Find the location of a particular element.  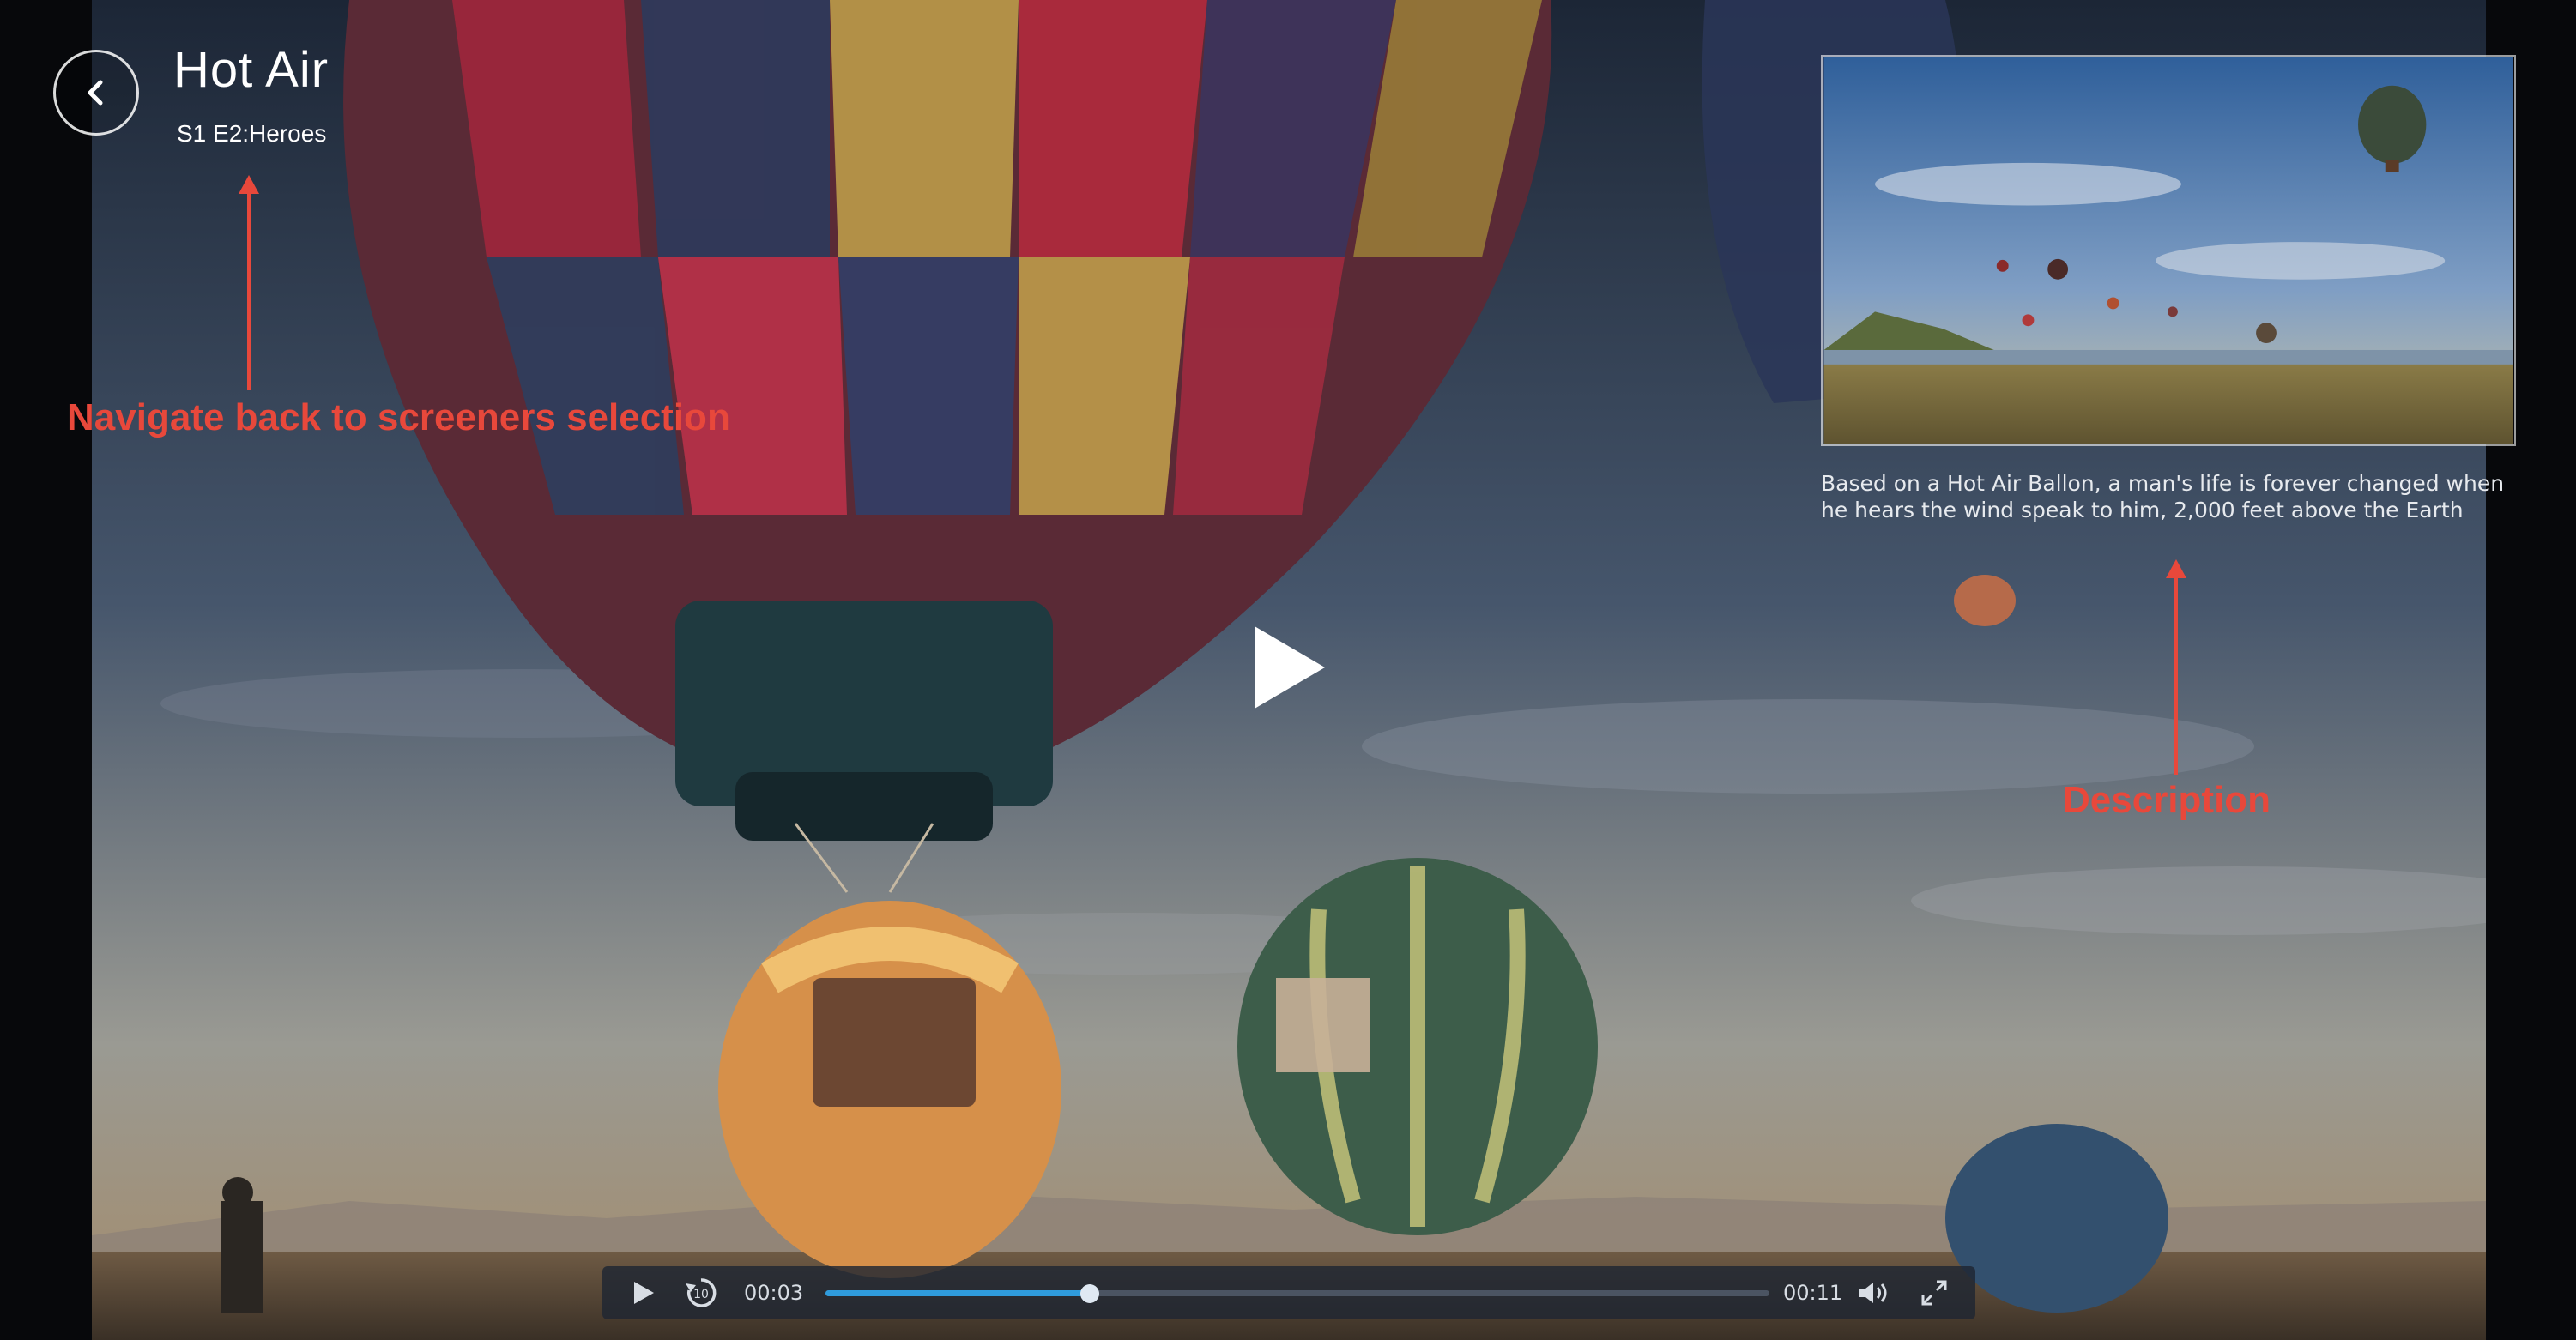

episode-subtitle: S1 E2:Heroes is located at coordinates (252, 134).